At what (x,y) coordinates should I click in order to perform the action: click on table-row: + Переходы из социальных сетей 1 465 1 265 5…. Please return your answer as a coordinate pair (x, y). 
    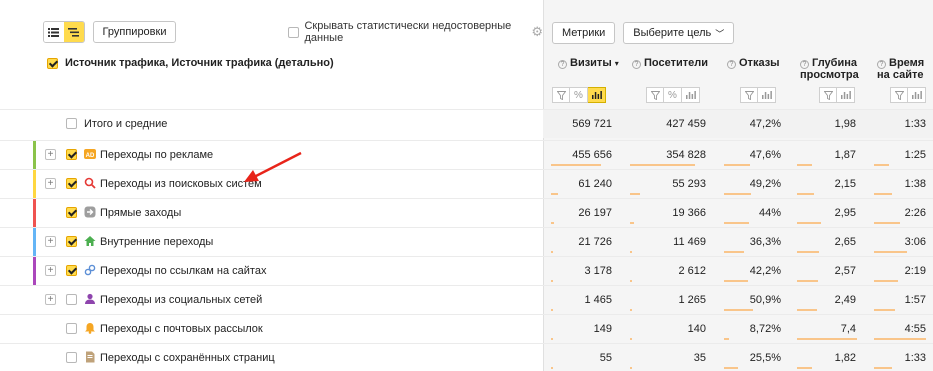
    Looking at the image, I should click on (466, 299).